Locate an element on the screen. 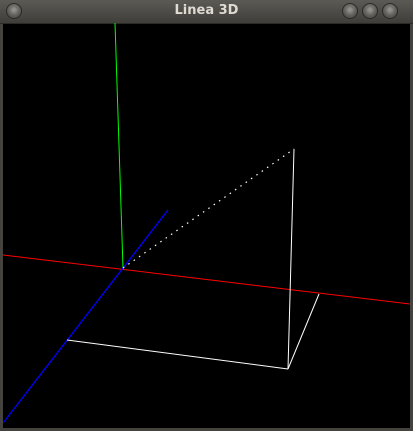 The height and width of the screenshot is (431, 413). y-axis-line is located at coordinates (119, 146).